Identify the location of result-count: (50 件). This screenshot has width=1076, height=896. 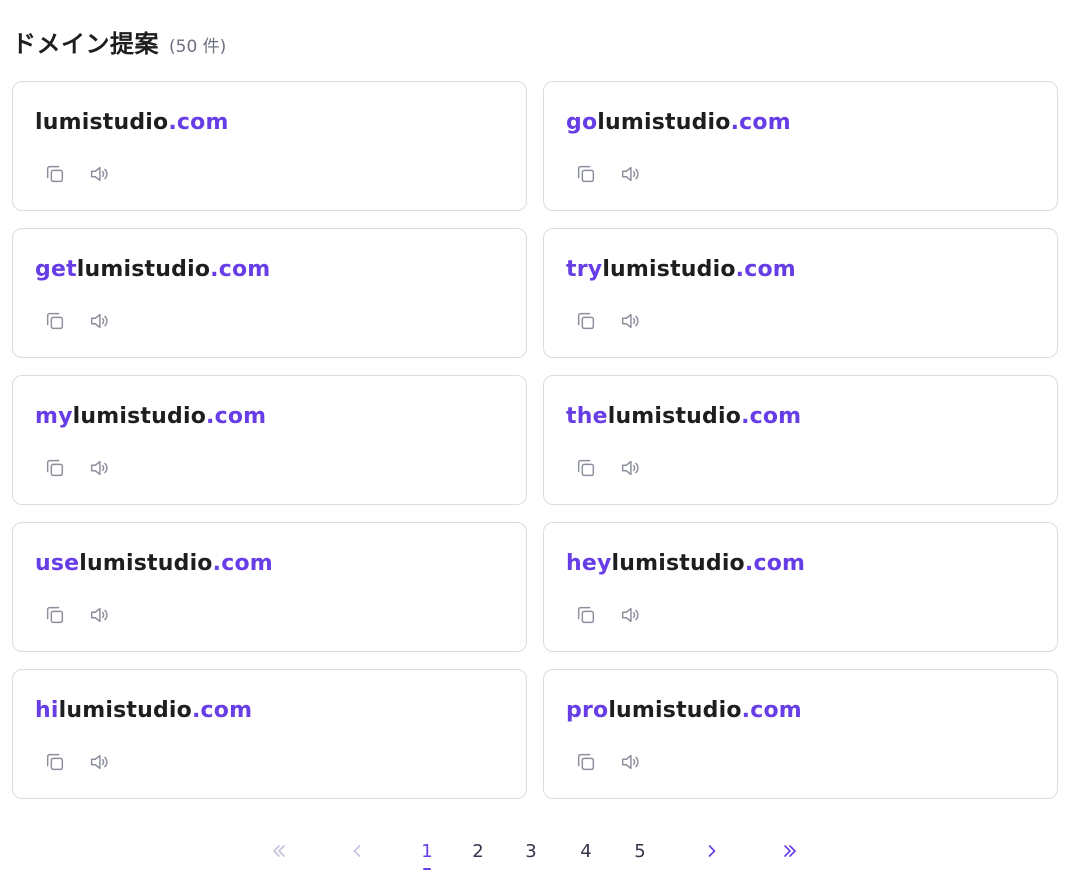
(198, 47).